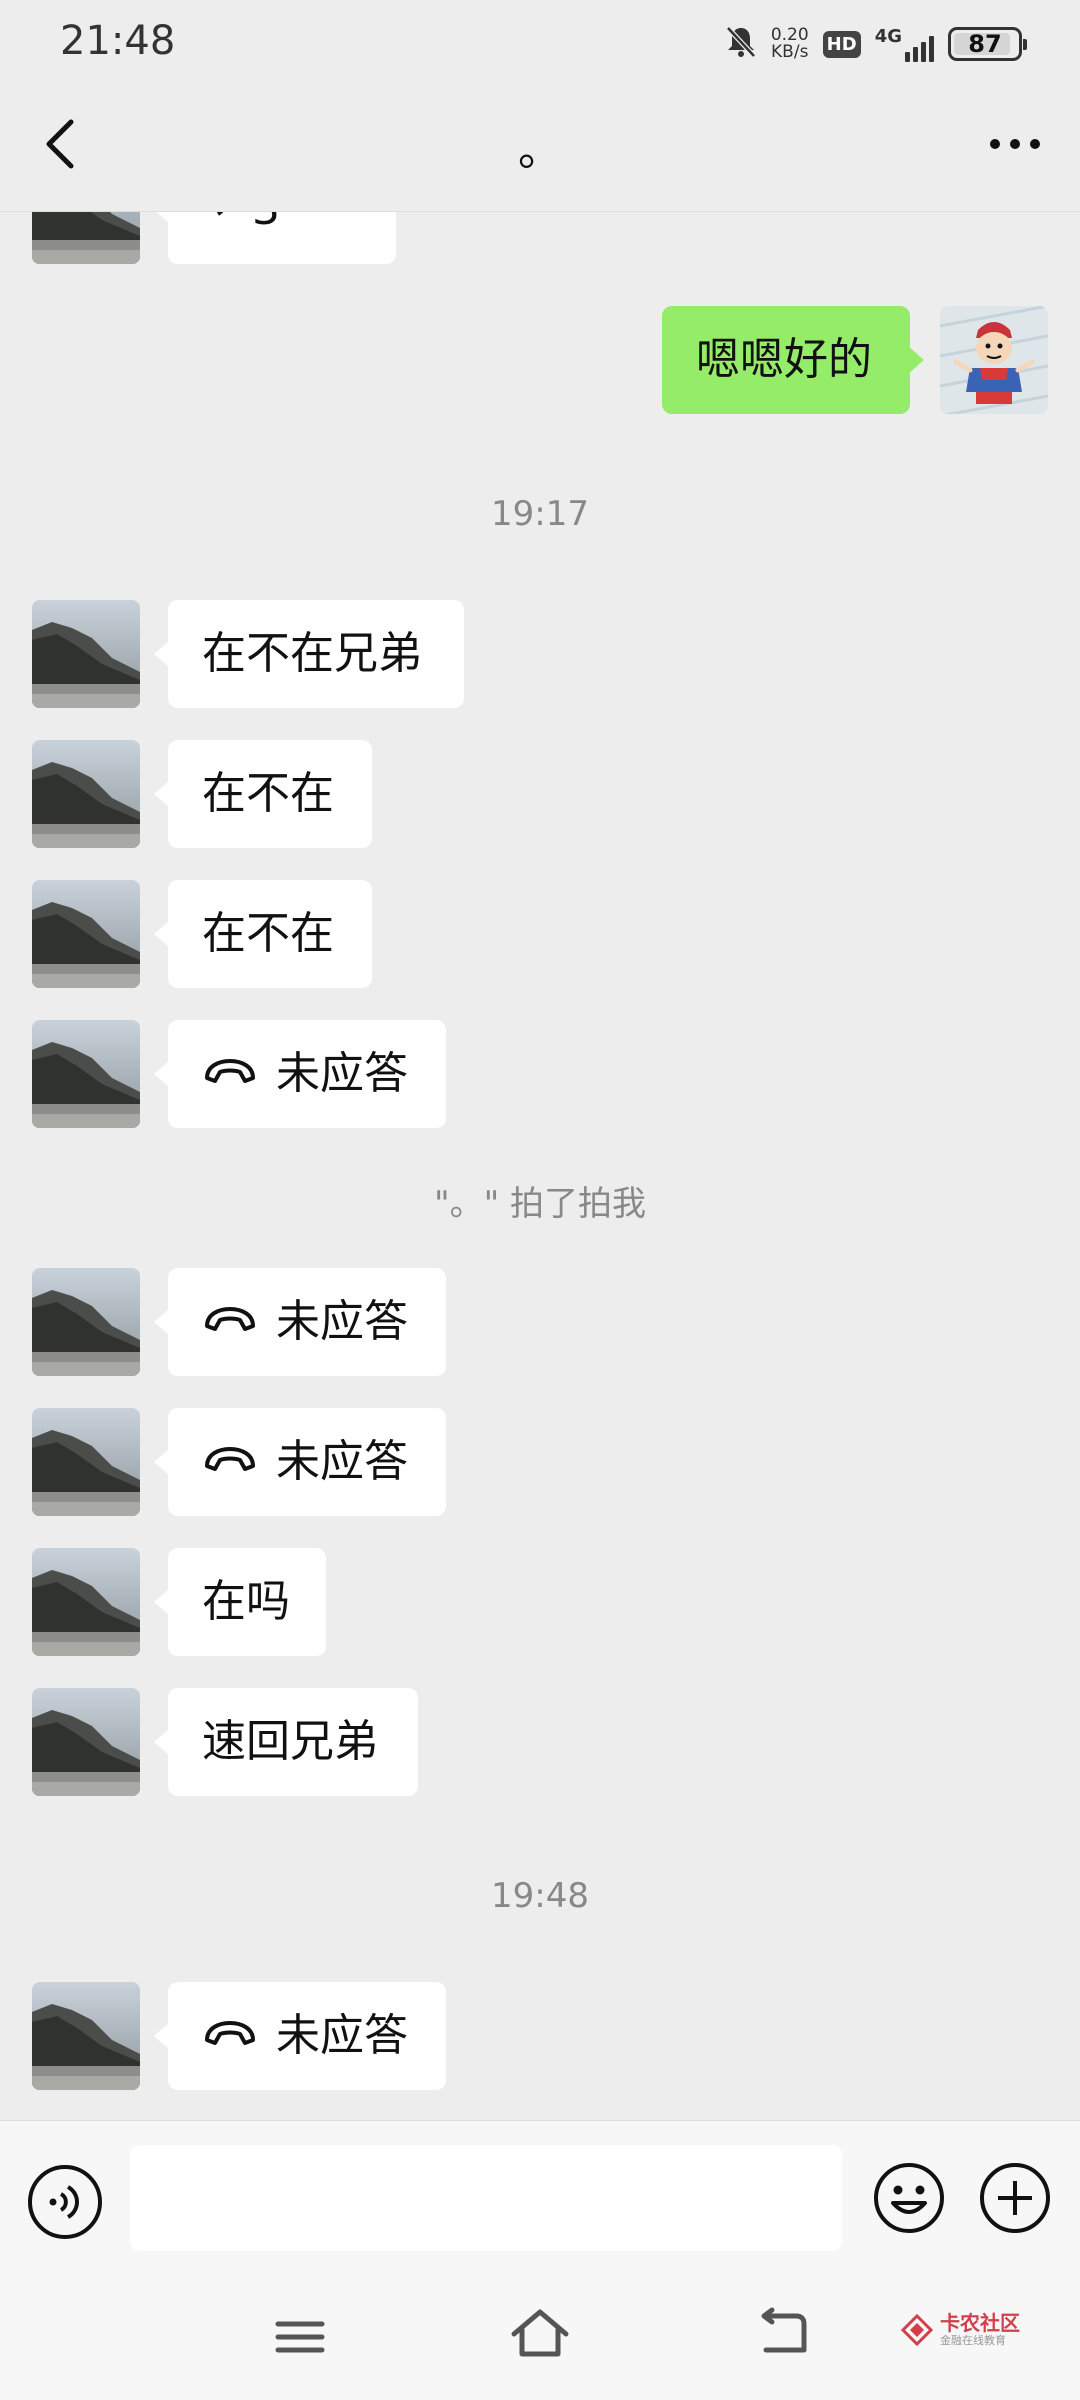 The image size is (1080, 2400). What do you see at coordinates (540, 514) in the screenshot?
I see `timestamp: 19:17` at bounding box center [540, 514].